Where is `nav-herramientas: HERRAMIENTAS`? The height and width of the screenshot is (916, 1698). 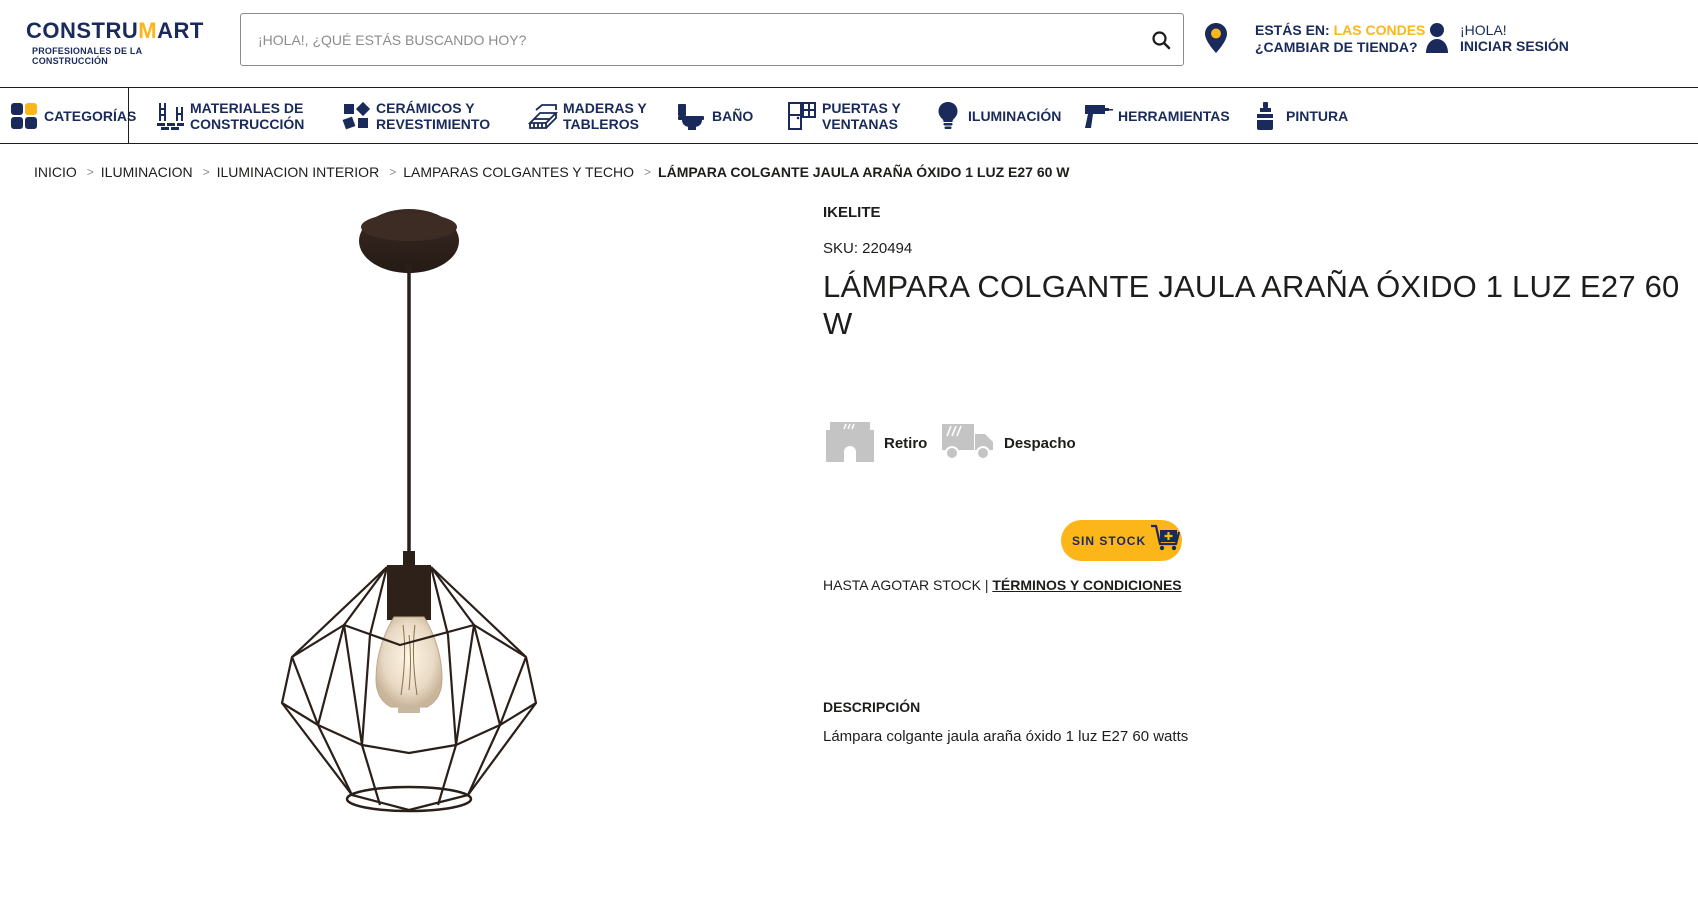
nav-herramientas: HERRAMIENTAS is located at coordinates (1156, 115).